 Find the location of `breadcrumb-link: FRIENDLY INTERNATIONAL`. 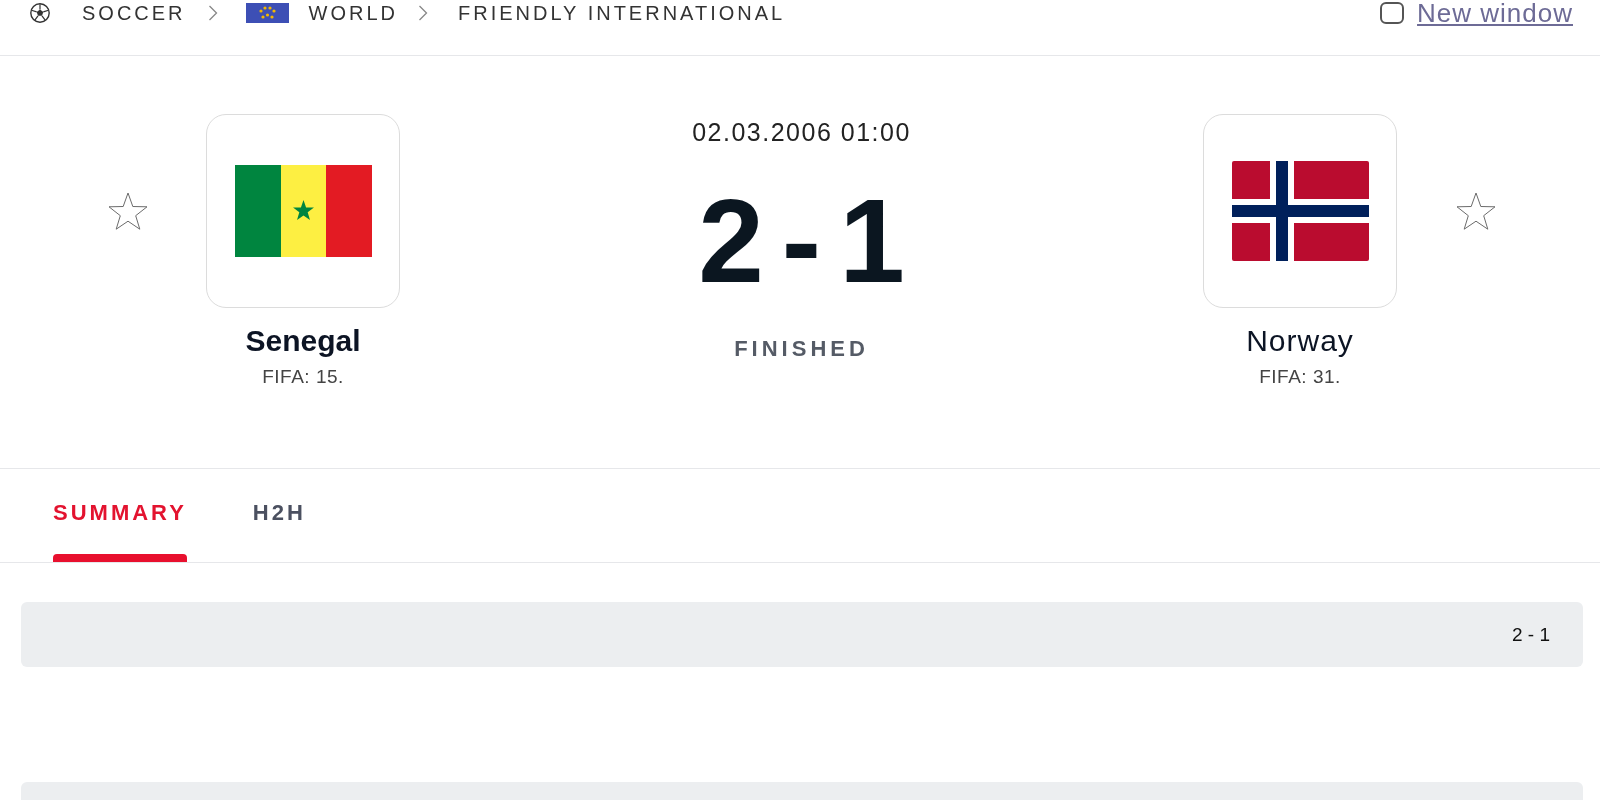

breadcrumb-link: FRIENDLY INTERNATIONAL is located at coordinates (622, 13).